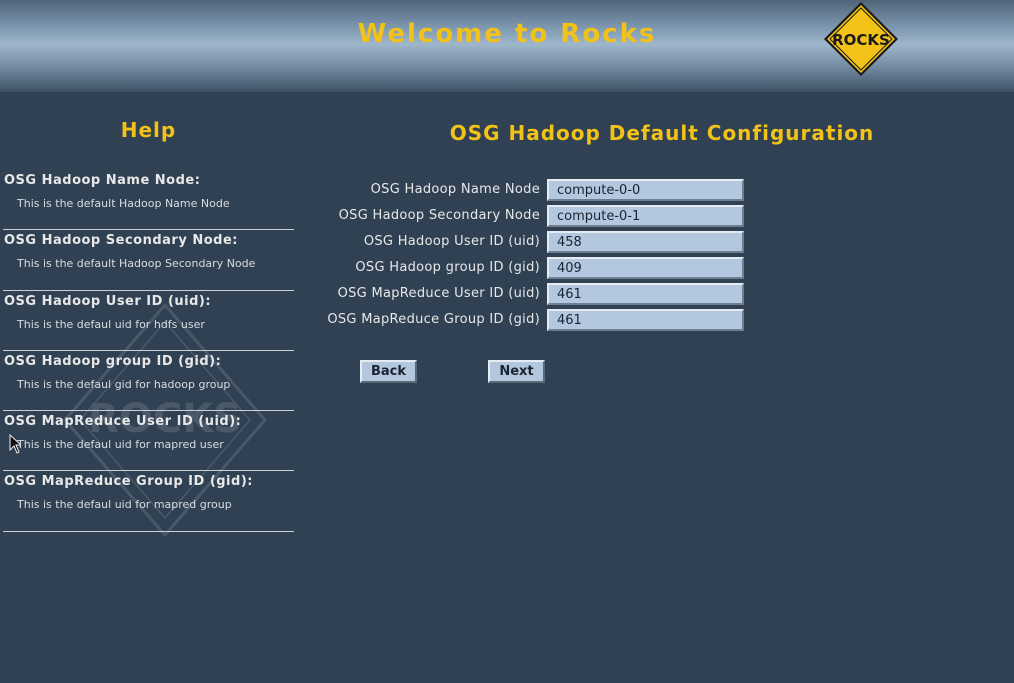 This screenshot has width=1014, height=683. I want to click on name-node-label: OSG Hadoop Name Node, so click(455, 189).